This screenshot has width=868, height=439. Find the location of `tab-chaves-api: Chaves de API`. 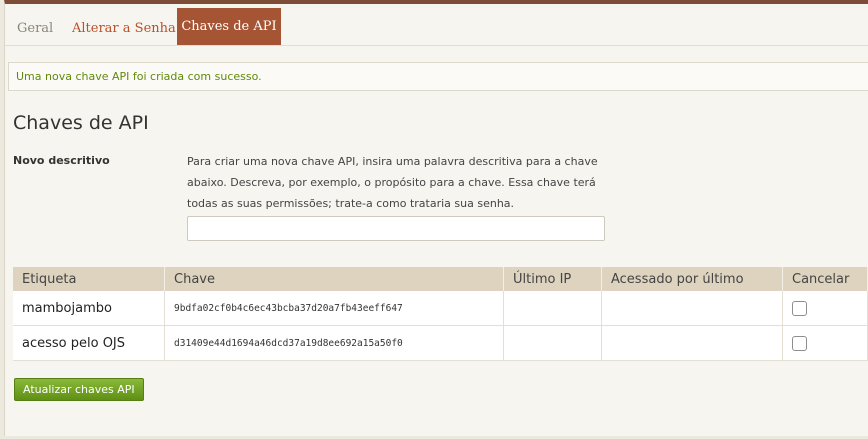

tab-chaves-api: Chaves de API is located at coordinates (229, 26).